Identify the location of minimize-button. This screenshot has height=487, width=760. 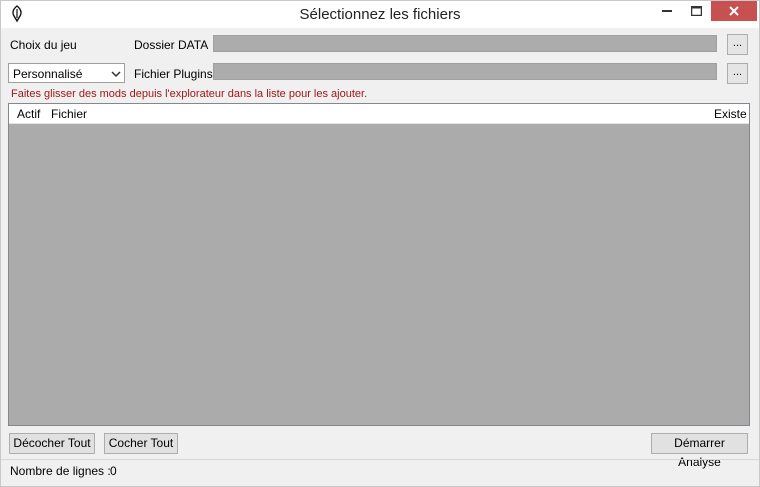
(667, 11).